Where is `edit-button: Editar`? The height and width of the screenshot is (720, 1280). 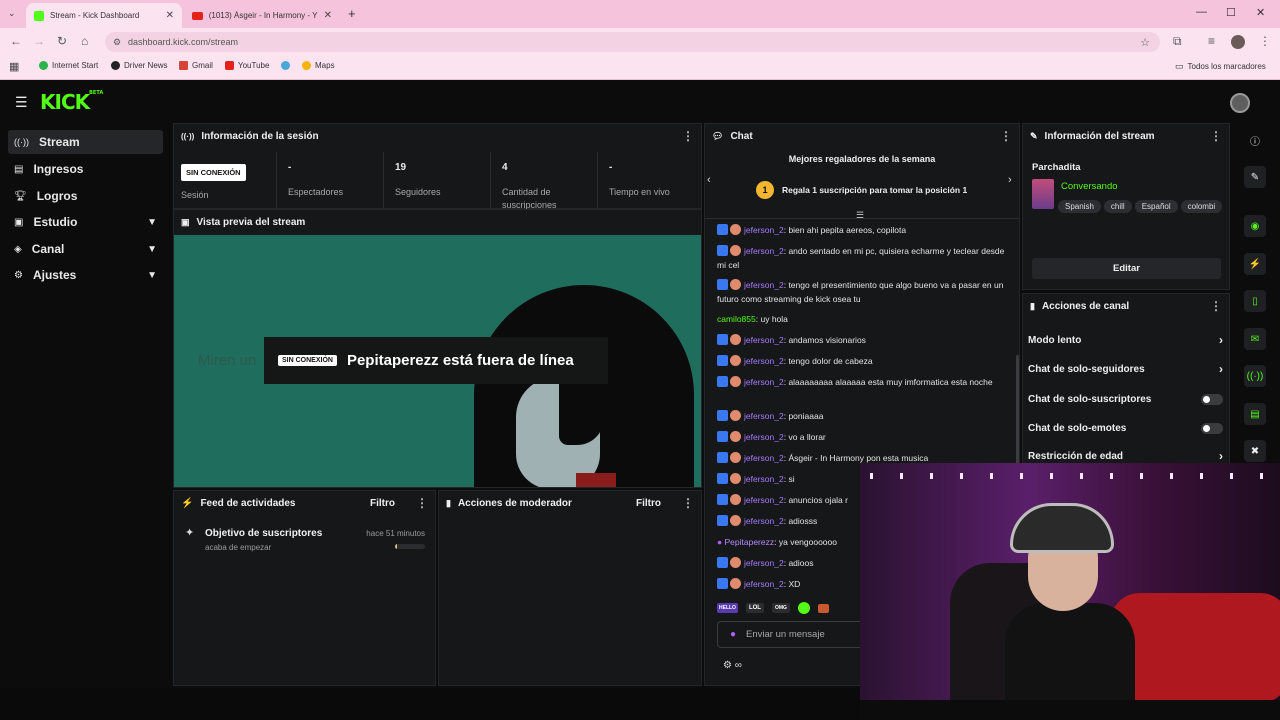
edit-button: Editar is located at coordinates (1126, 268).